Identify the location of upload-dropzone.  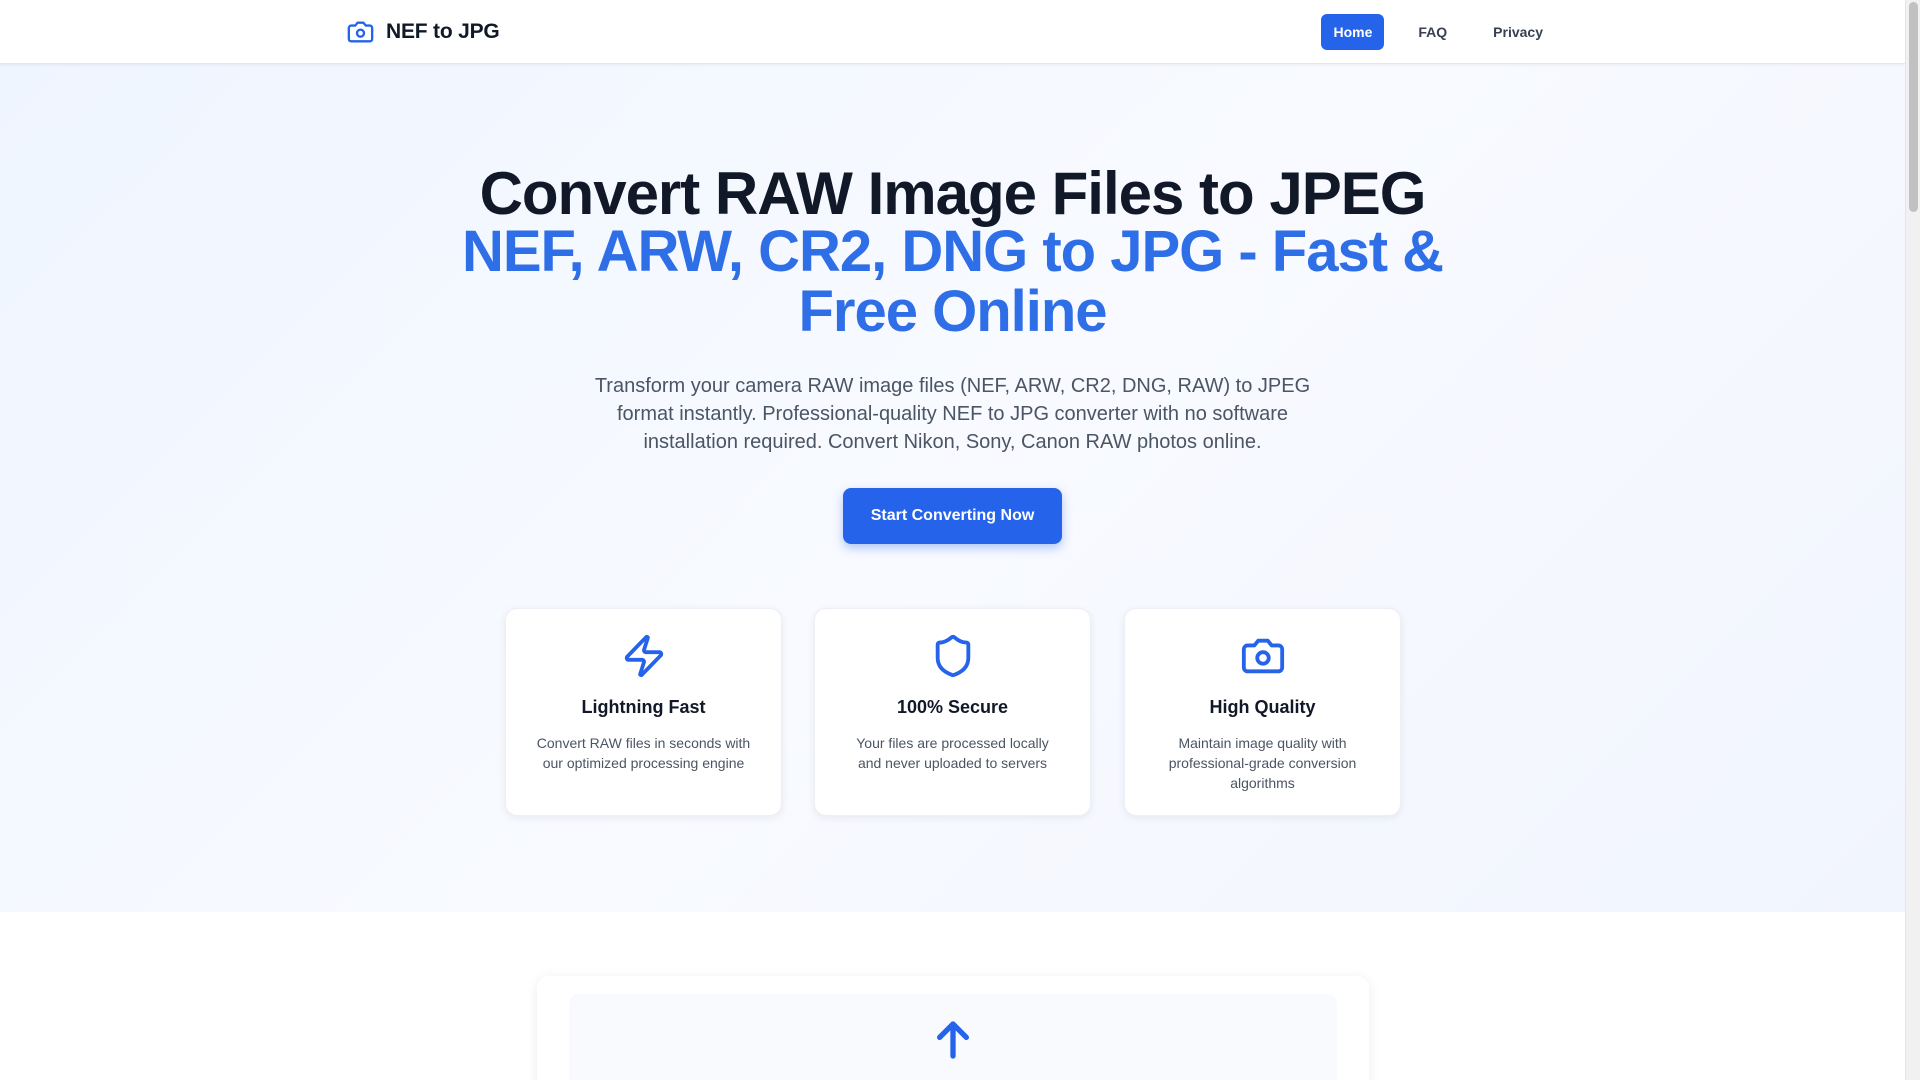
(953, 1037).